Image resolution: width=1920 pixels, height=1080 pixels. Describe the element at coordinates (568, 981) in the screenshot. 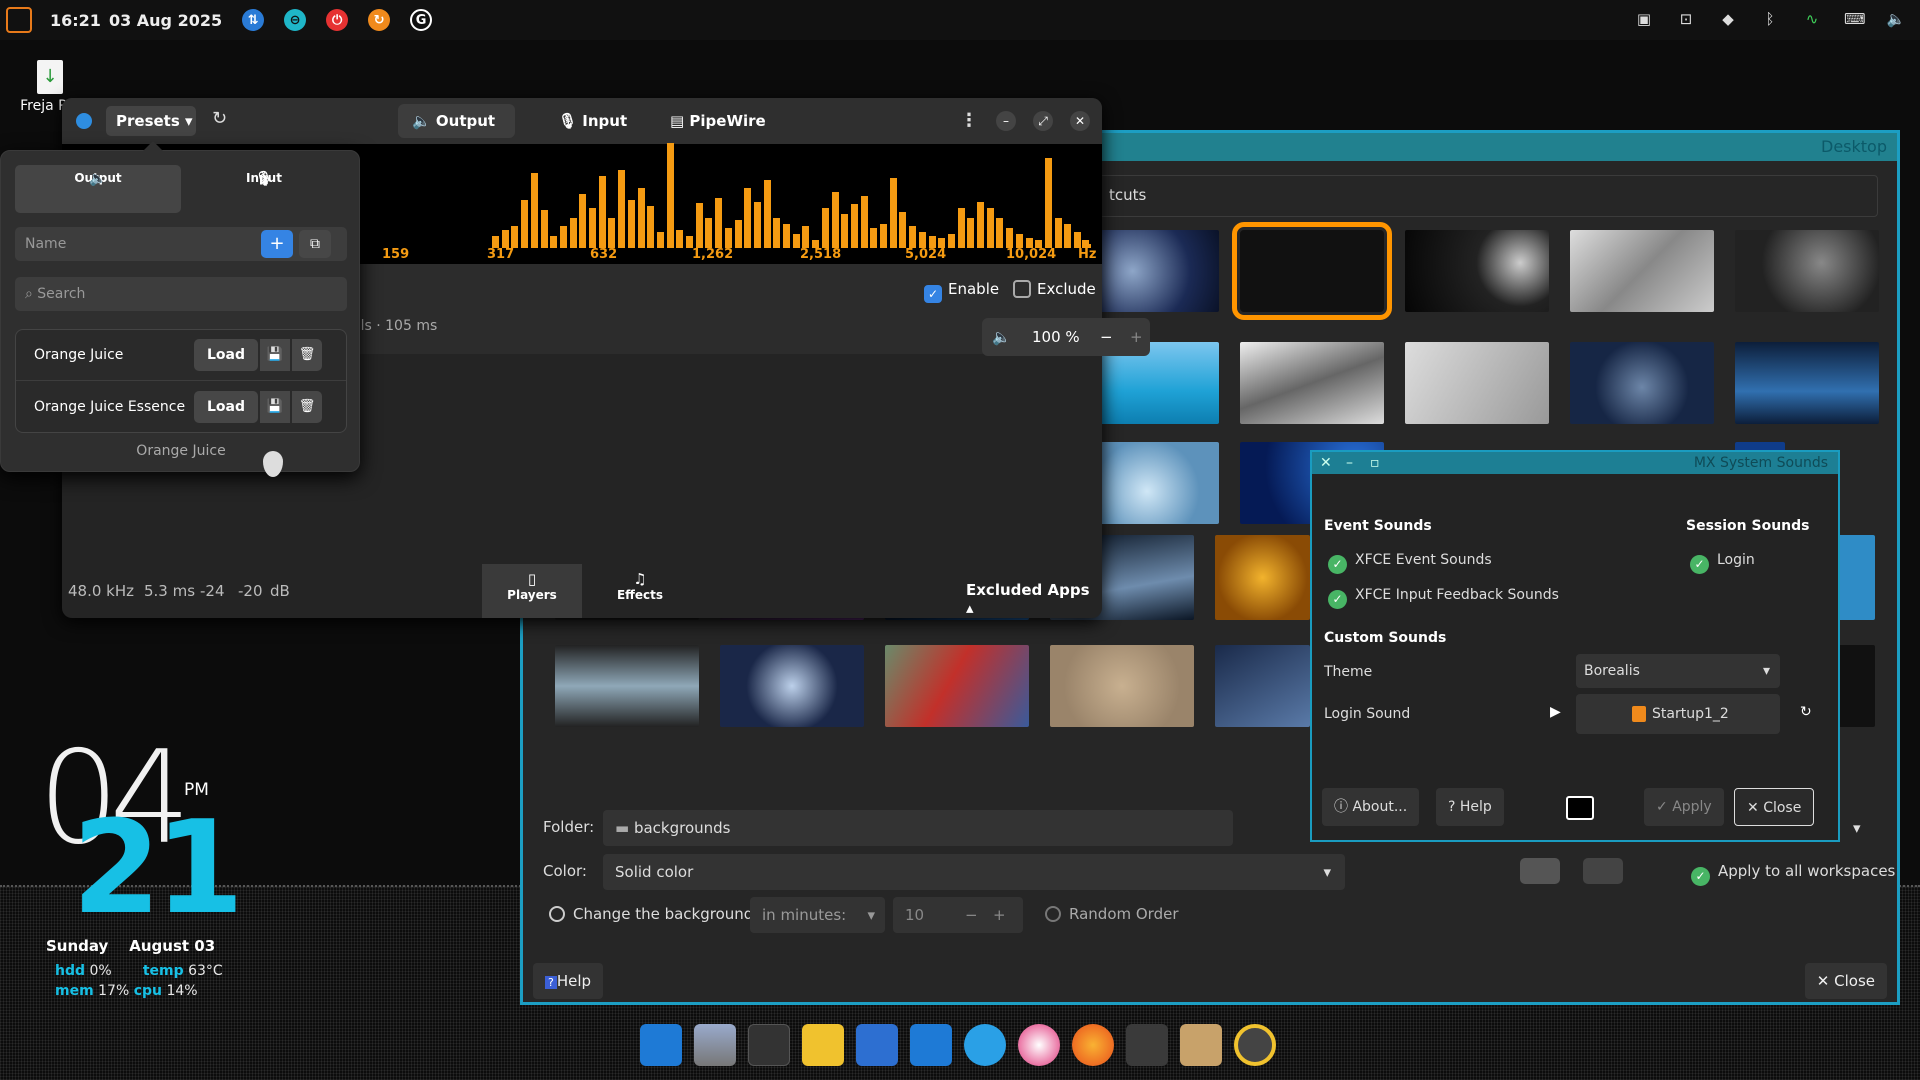

I see `help-button: ? Help` at that location.